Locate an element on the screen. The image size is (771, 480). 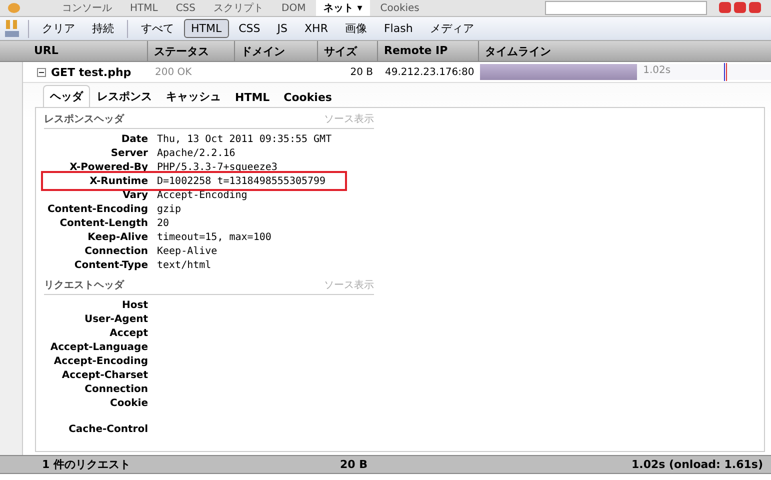
onload-marker-icon is located at coordinates (726, 72).